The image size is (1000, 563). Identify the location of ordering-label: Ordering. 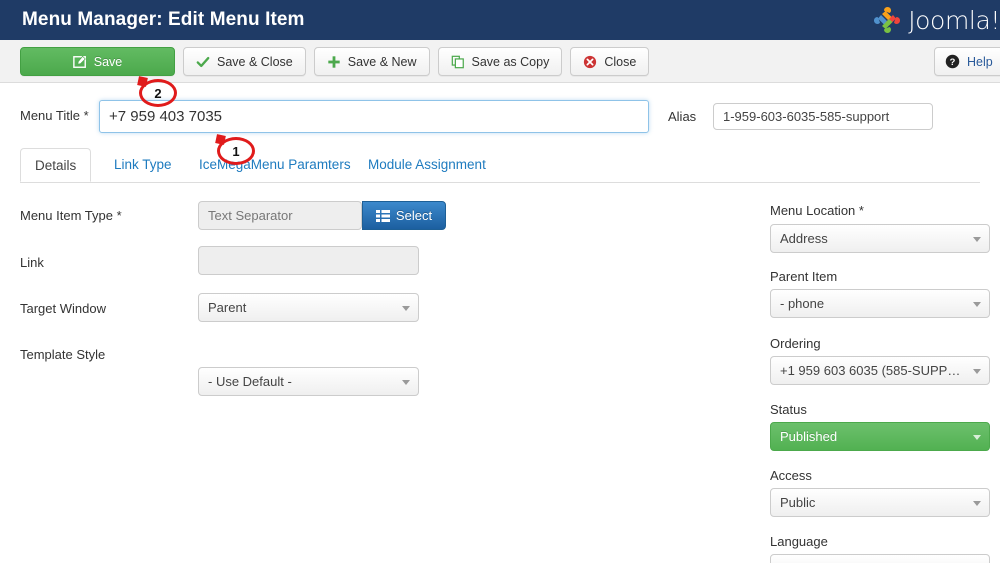
(795, 343).